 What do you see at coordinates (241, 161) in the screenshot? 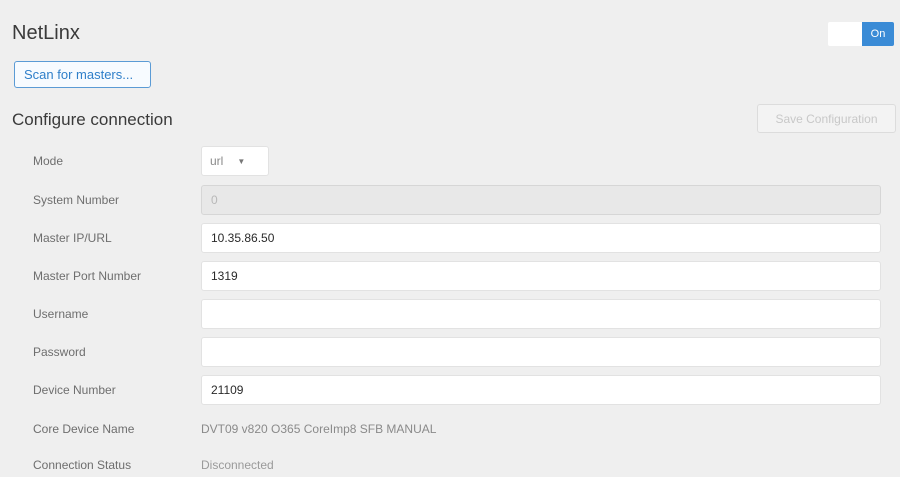
I see `chevron-down-icon: ▼` at bounding box center [241, 161].